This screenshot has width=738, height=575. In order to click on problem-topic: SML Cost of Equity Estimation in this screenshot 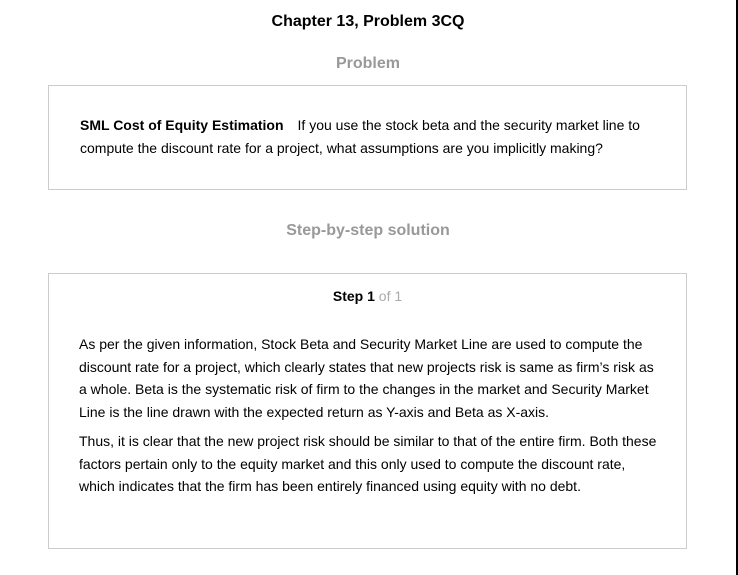, I will do `click(182, 125)`.